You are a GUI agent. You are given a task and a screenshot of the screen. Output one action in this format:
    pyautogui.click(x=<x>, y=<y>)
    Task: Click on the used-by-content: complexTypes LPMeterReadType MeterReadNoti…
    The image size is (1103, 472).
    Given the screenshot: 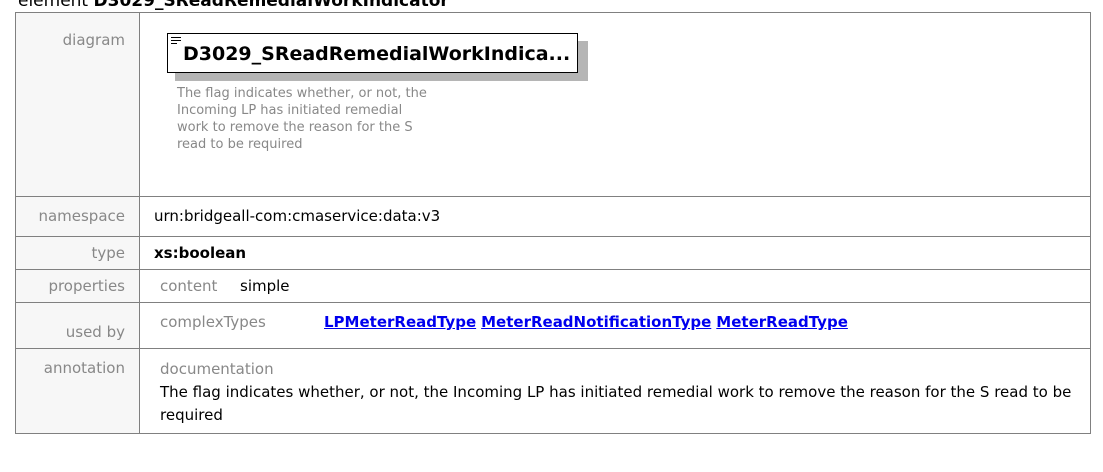 What is the action you would take?
    pyautogui.click(x=625, y=317)
    